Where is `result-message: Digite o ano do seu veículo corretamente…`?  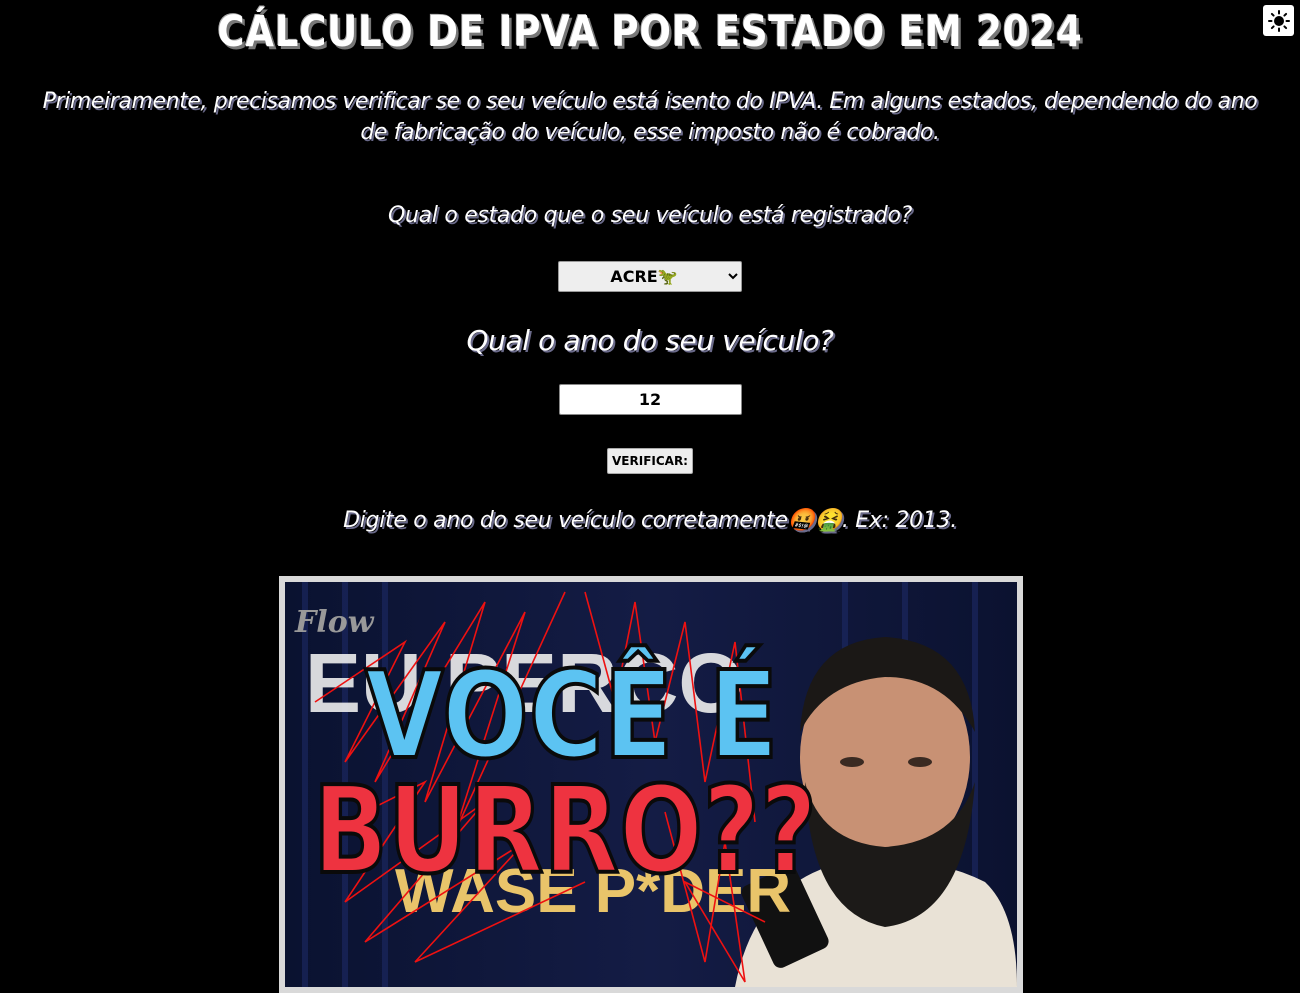 result-message: Digite o ano do seu veículo corretamente… is located at coordinates (650, 520).